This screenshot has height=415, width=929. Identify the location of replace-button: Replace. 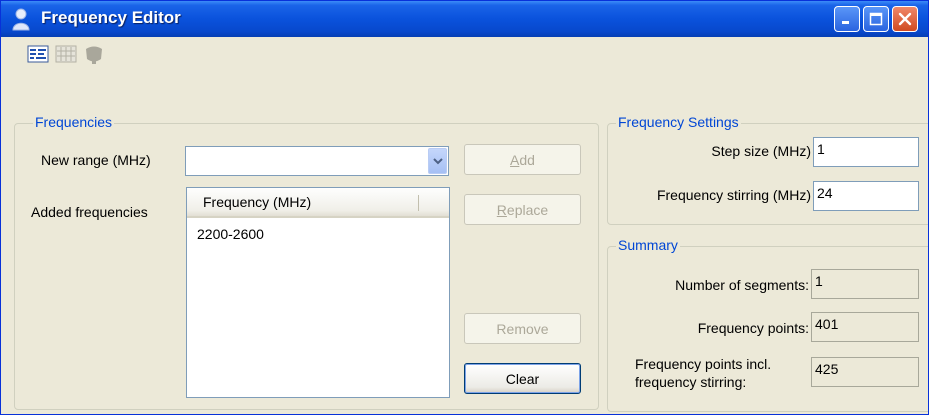
(522, 209).